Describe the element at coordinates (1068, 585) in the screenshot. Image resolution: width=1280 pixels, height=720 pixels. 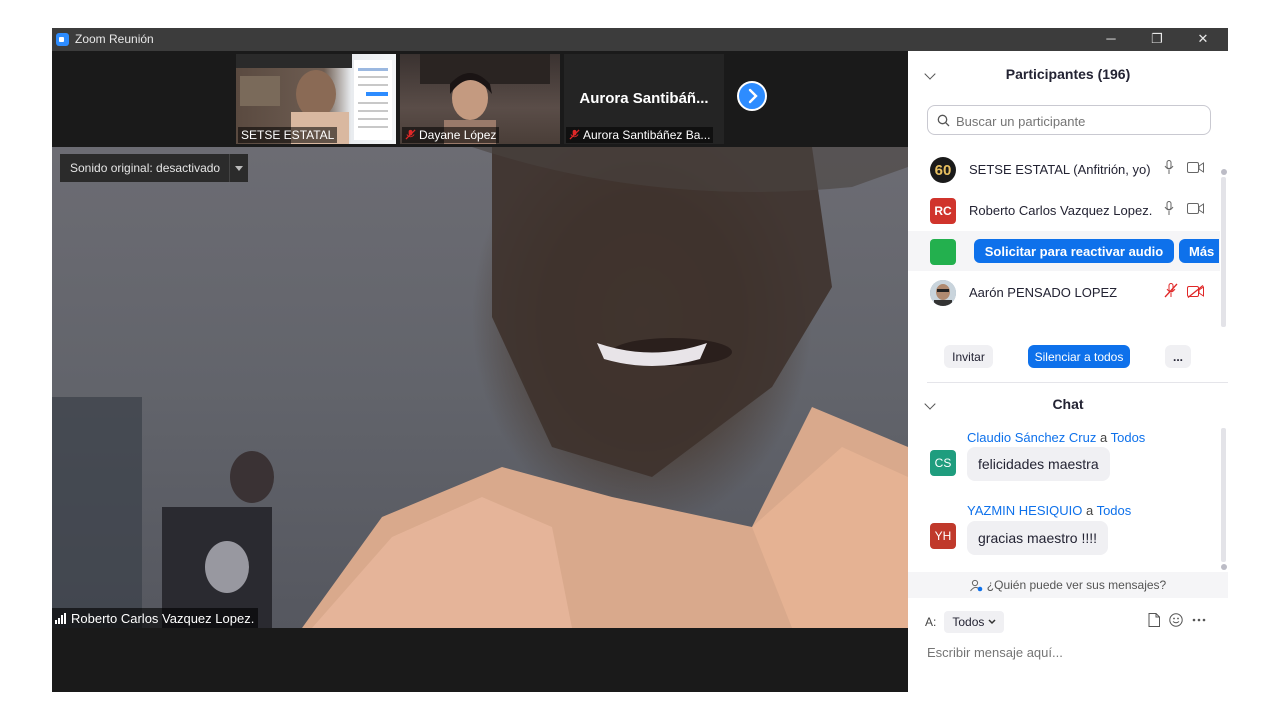
I see `who-can-see-messages: ¿Quién puede ver sus mensajes?` at that location.